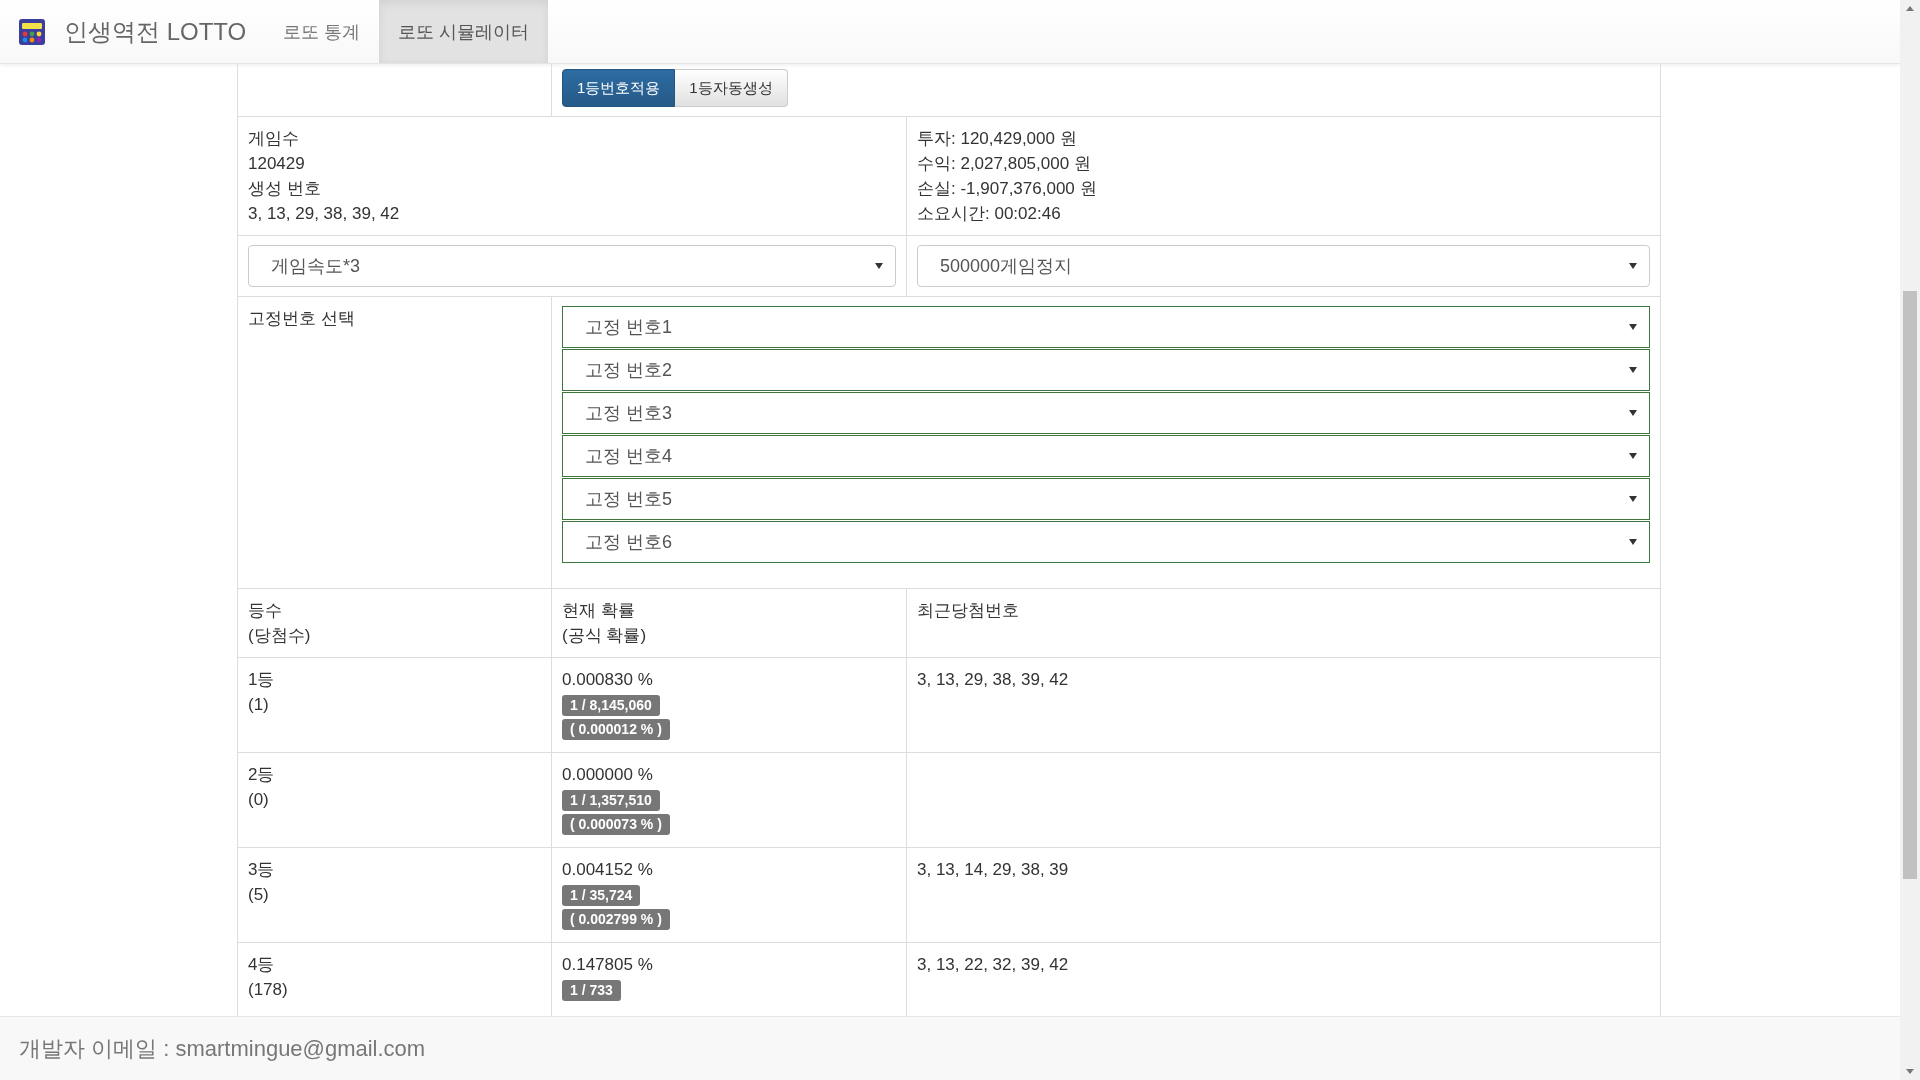 Image resolution: width=1920 pixels, height=1080 pixels. I want to click on summary-text: 손실: -1,907,376,000 원, so click(1007, 189).